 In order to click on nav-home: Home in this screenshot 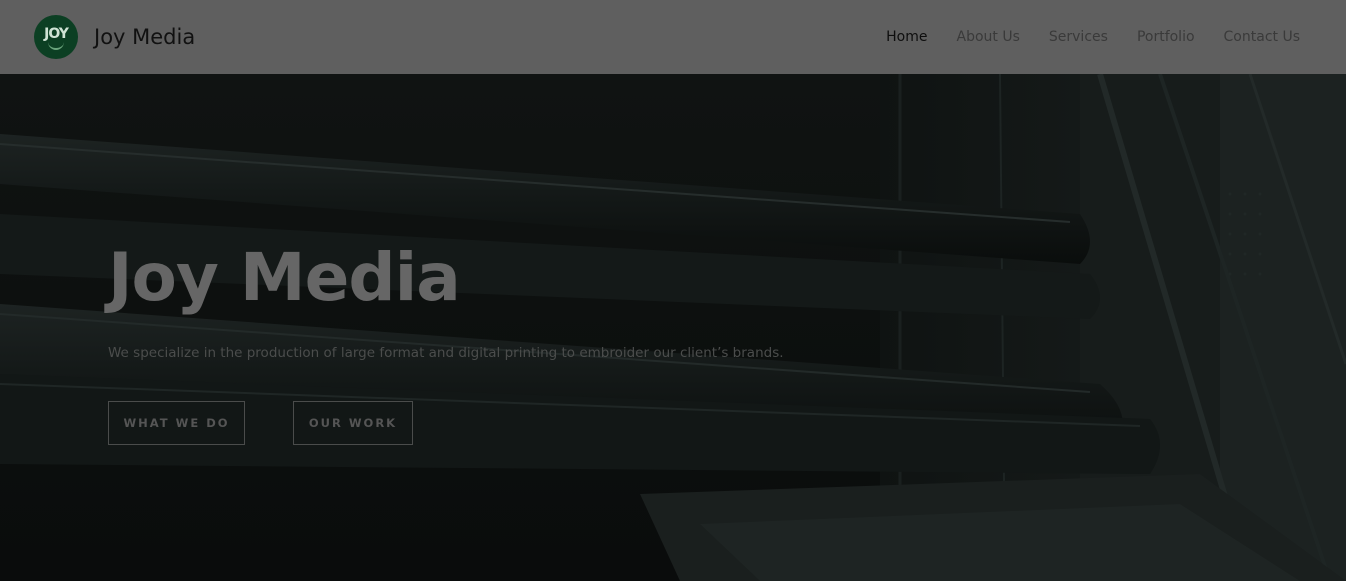, I will do `click(906, 37)`.